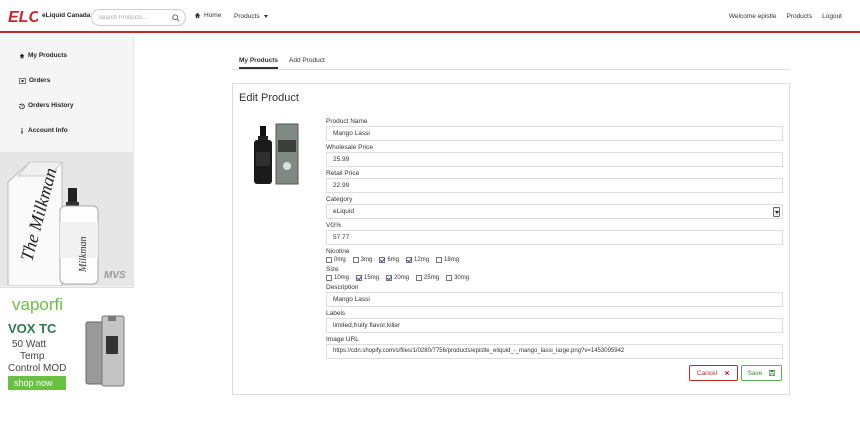 The width and height of the screenshot is (860, 434). Describe the element at coordinates (40, 80) in the screenshot. I see `sidebar-item-label: Orders` at that location.